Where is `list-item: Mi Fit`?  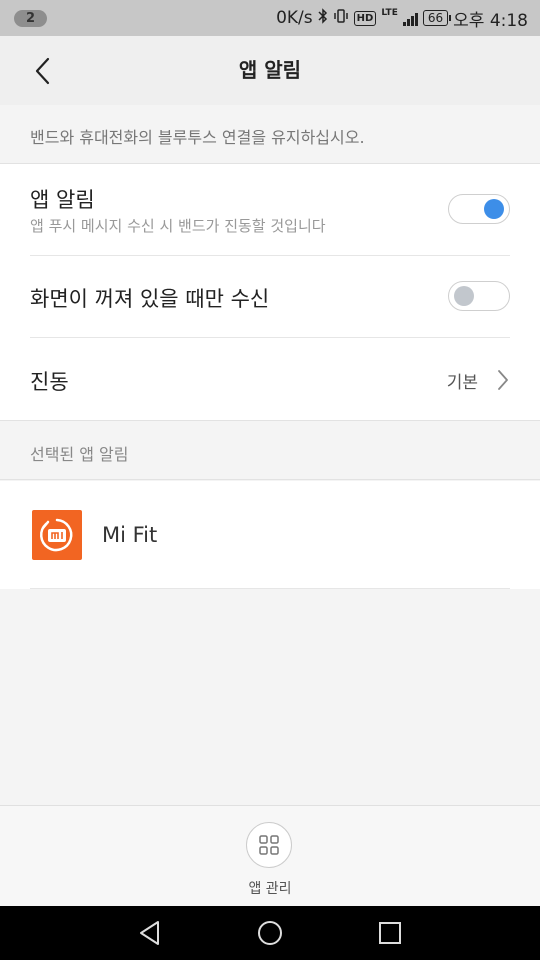 list-item: Mi Fit is located at coordinates (270, 535).